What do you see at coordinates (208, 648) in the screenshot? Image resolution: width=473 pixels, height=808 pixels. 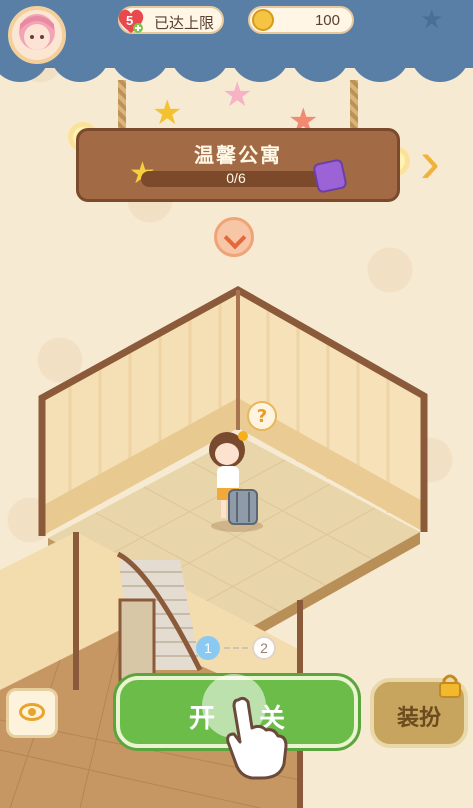 I see `step-1-dot: 1` at bounding box center [208, 648].